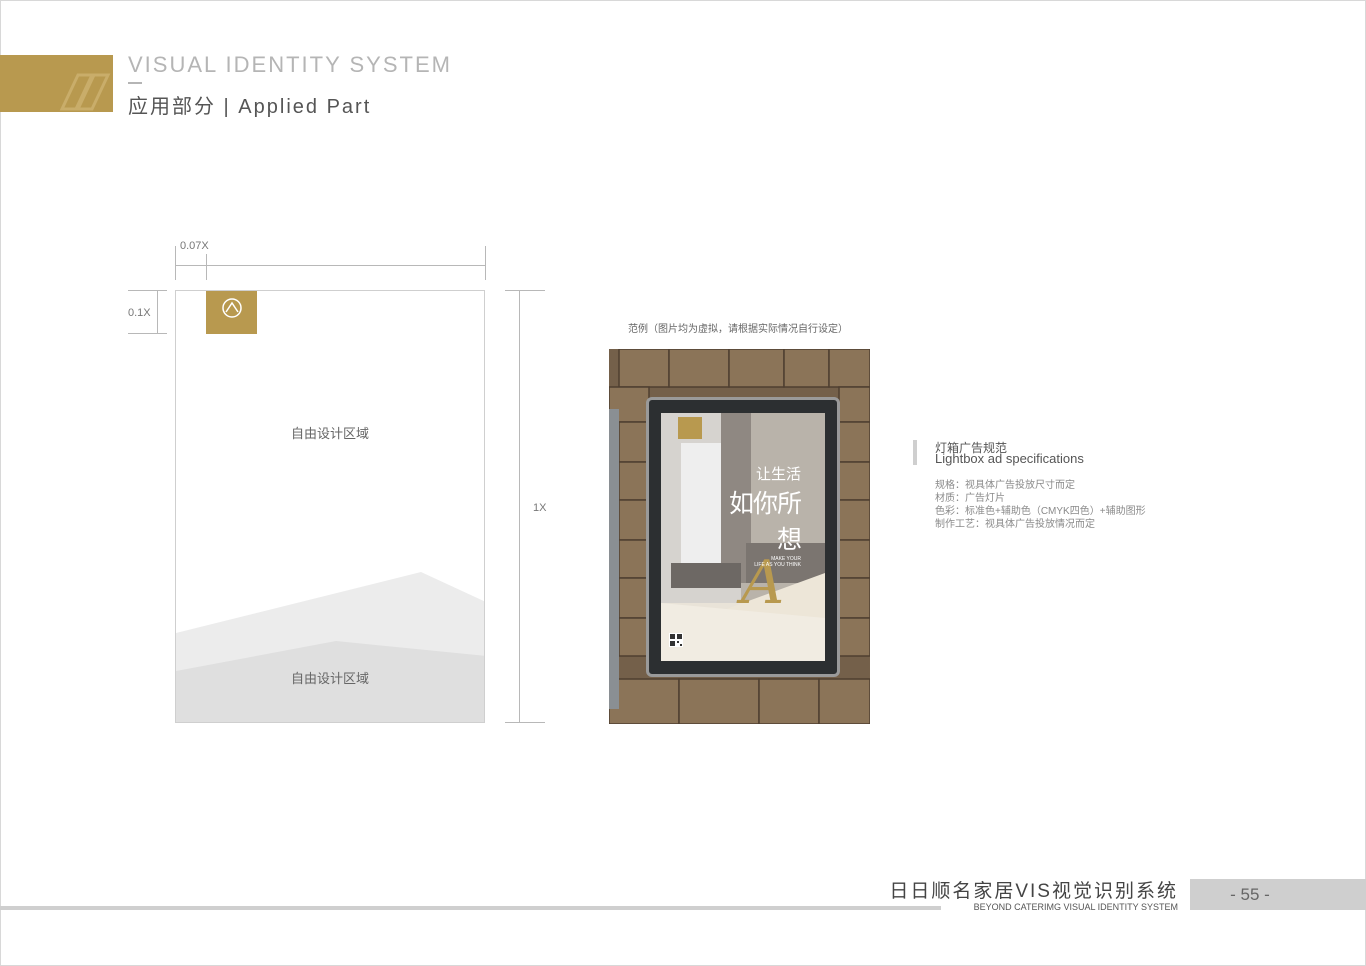 The height and width of the screenshot is (966, 1366). Describe the element at coordinates (1250, 894) in the screenshot. I see `page-number: - 55 -` at that location.